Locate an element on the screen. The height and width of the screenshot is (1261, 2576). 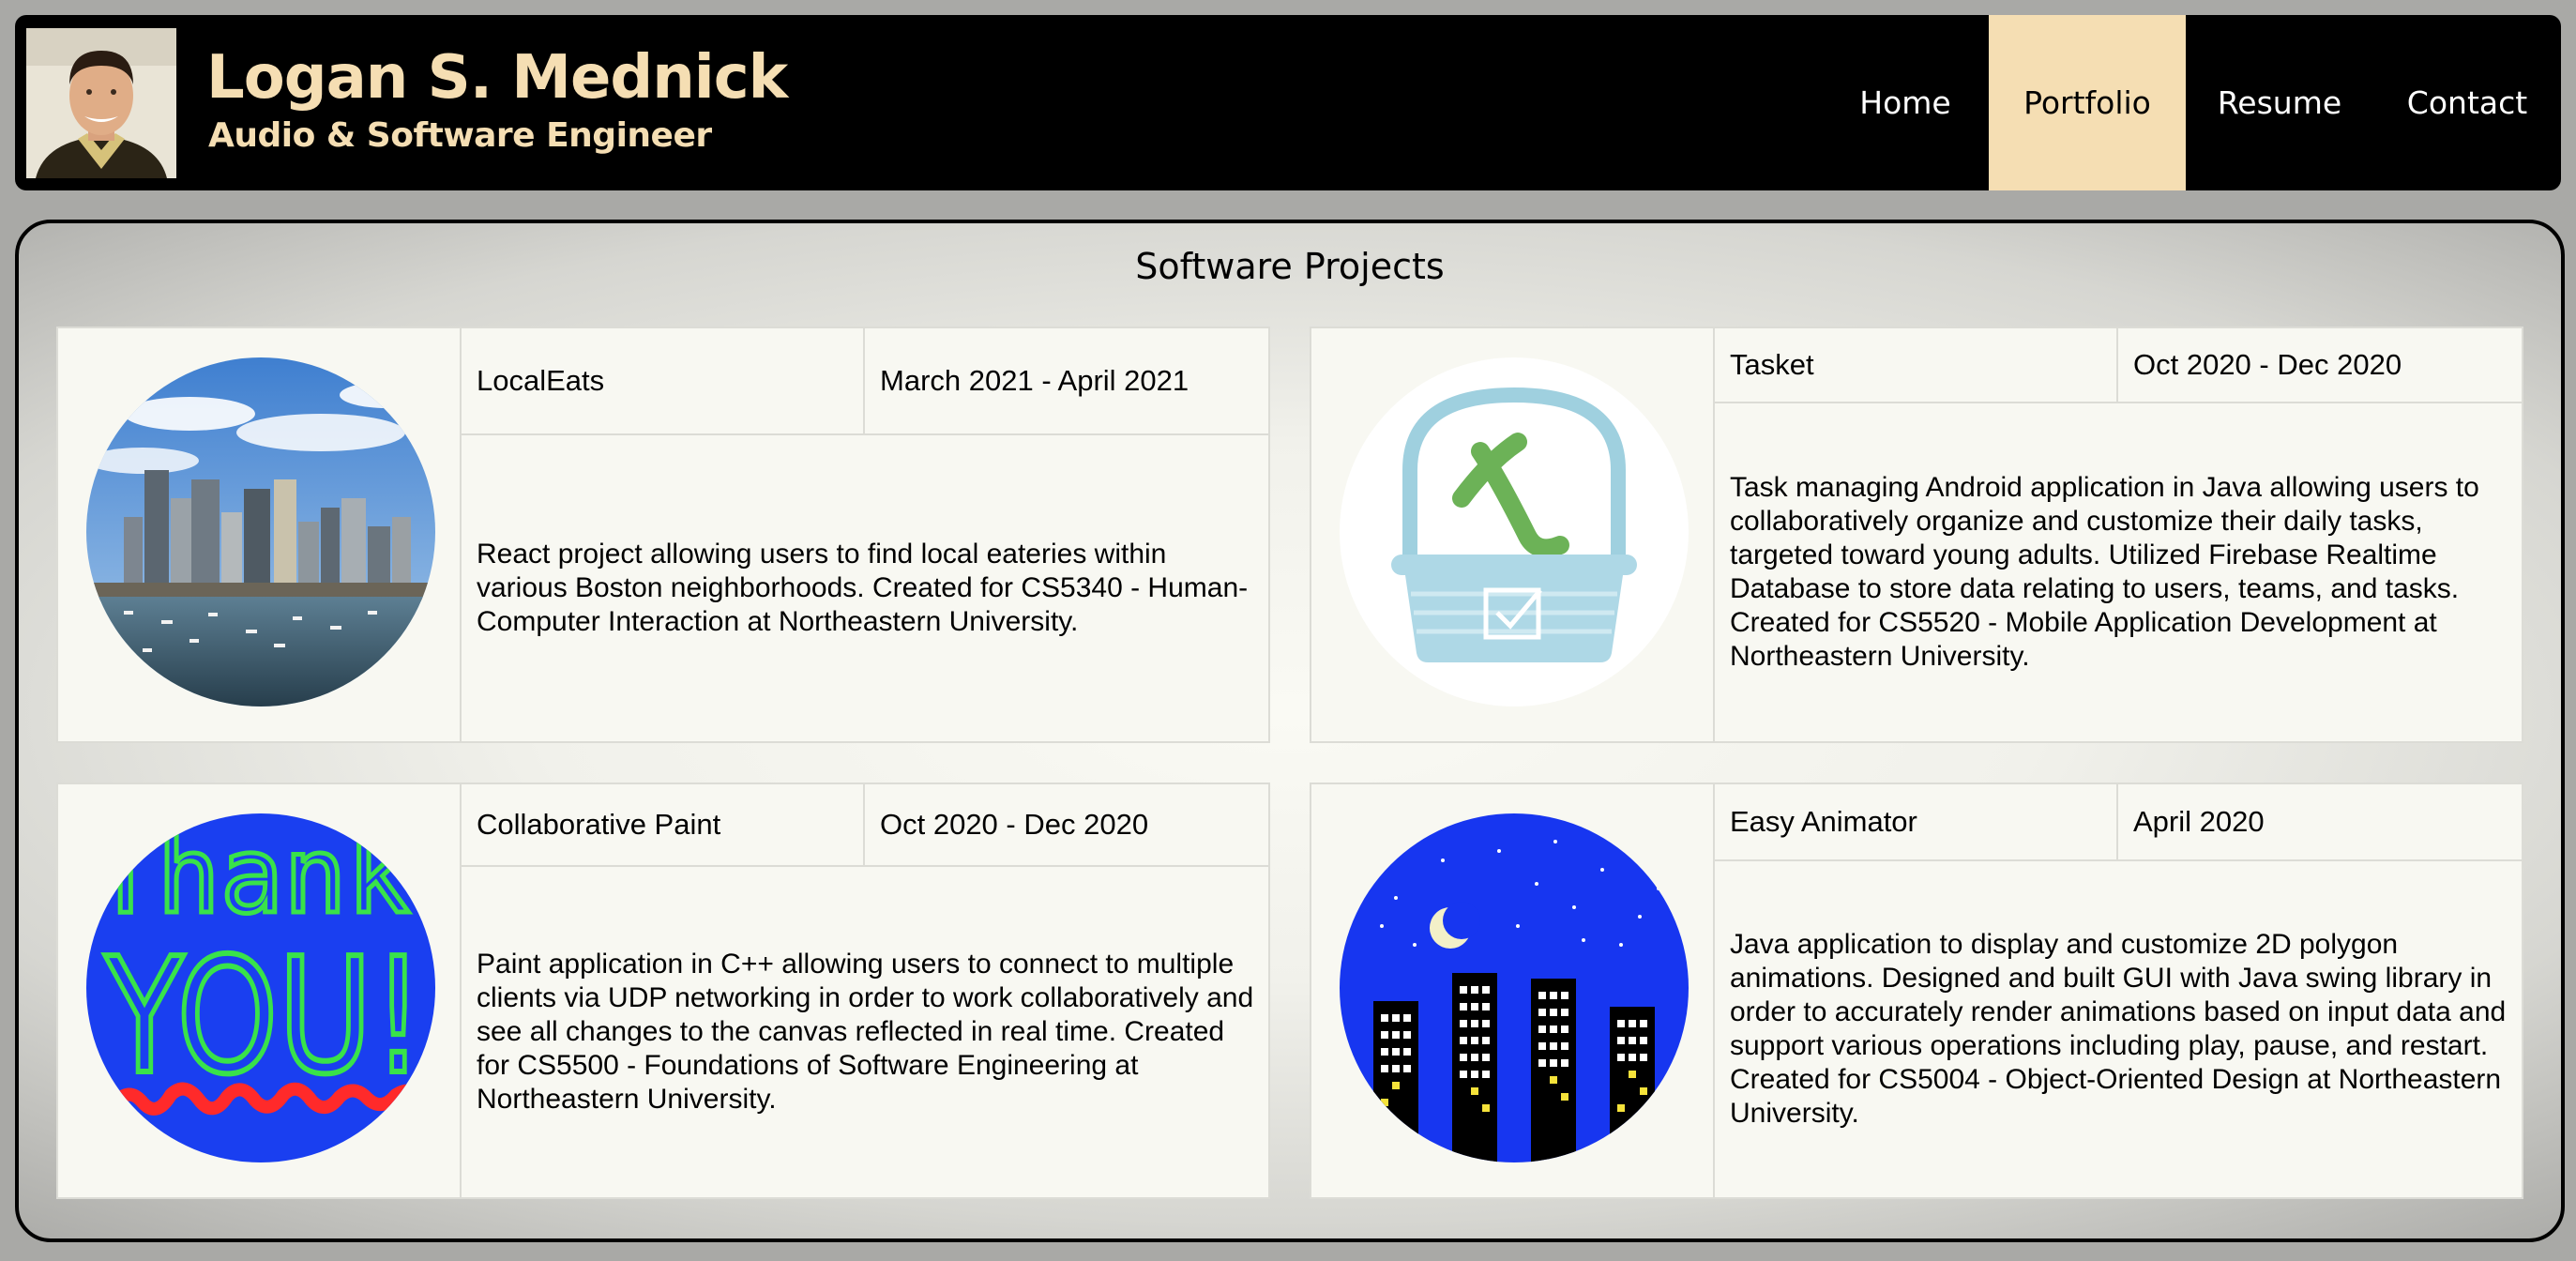
nav-home: Home is located at coordinates (1905, 102).